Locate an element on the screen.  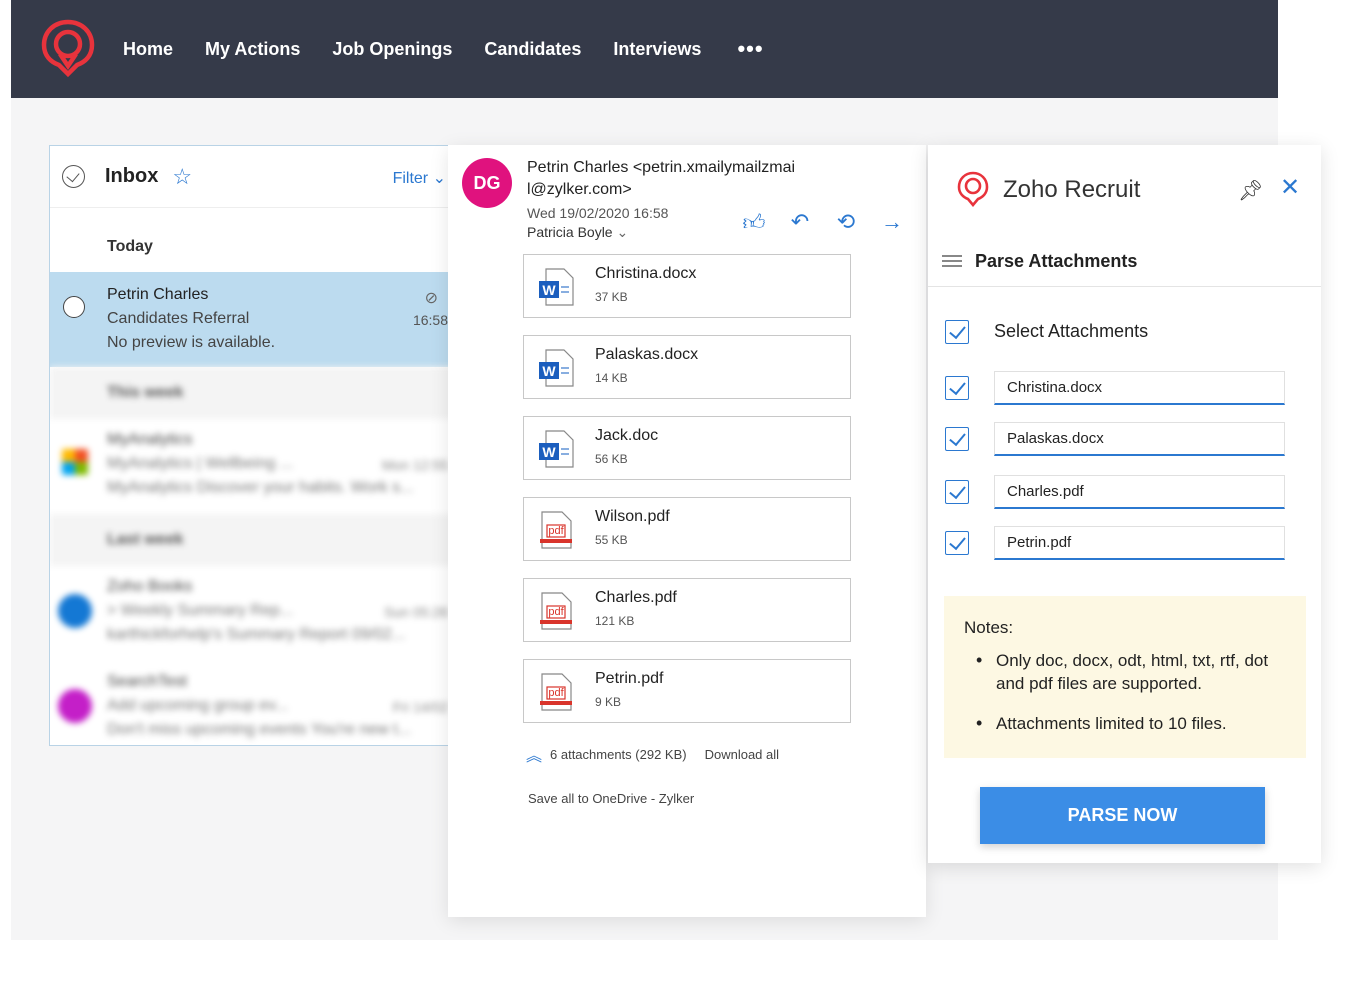
filter-button: Filter ⌄ is located at coordinates (419, 178).